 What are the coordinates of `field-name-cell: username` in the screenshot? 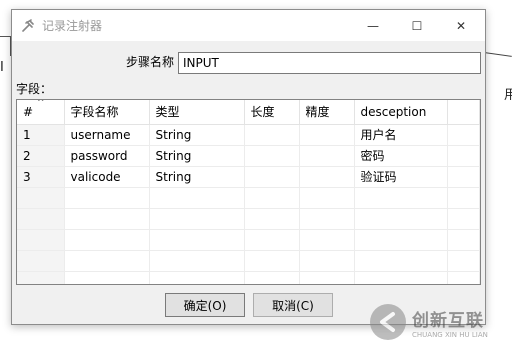 It's located at (107, 135).